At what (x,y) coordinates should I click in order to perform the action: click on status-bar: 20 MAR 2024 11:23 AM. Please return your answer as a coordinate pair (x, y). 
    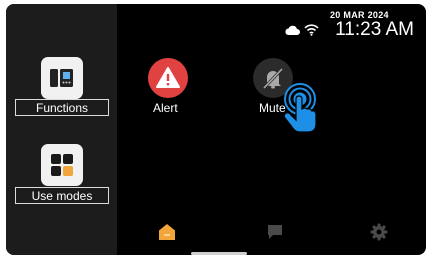
    Looking at the image, I should click on (349, 27).